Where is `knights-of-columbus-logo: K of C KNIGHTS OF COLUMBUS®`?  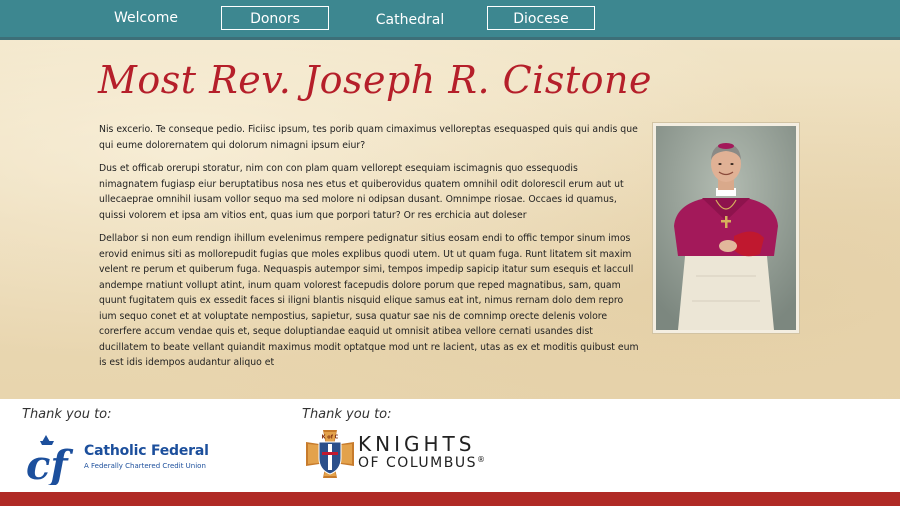
knights-of-columbus-logo: K of C KNIGHTS OF COLUMBUS® is located at coordinates (419, 456).